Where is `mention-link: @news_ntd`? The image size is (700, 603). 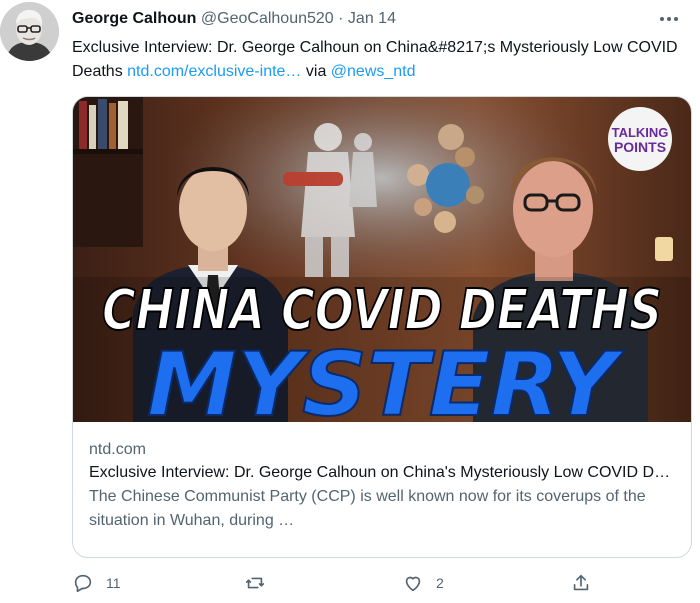 mention-link: @news_ntd is located at coordinates (373, 71).